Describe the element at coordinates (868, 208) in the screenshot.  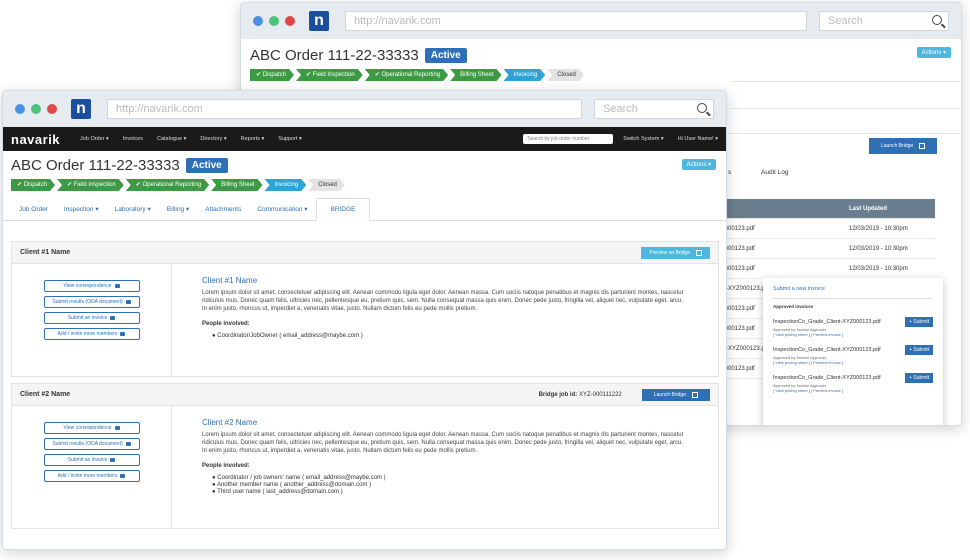
I see `column-last-updated: Last Updated` at that location.